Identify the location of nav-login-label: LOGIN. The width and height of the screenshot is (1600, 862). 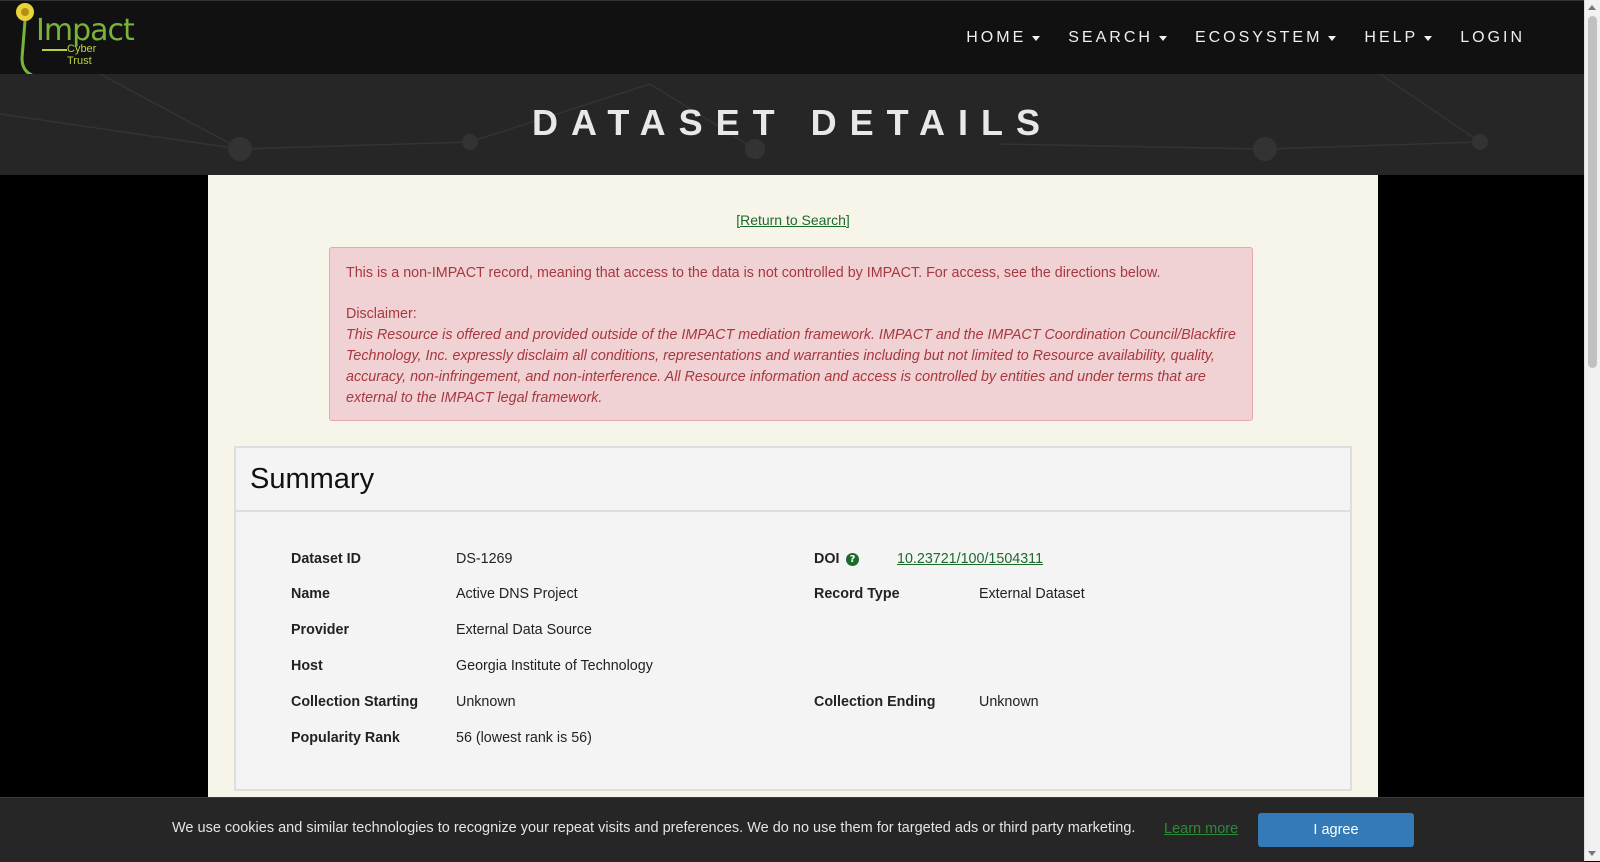
(1492, 37).